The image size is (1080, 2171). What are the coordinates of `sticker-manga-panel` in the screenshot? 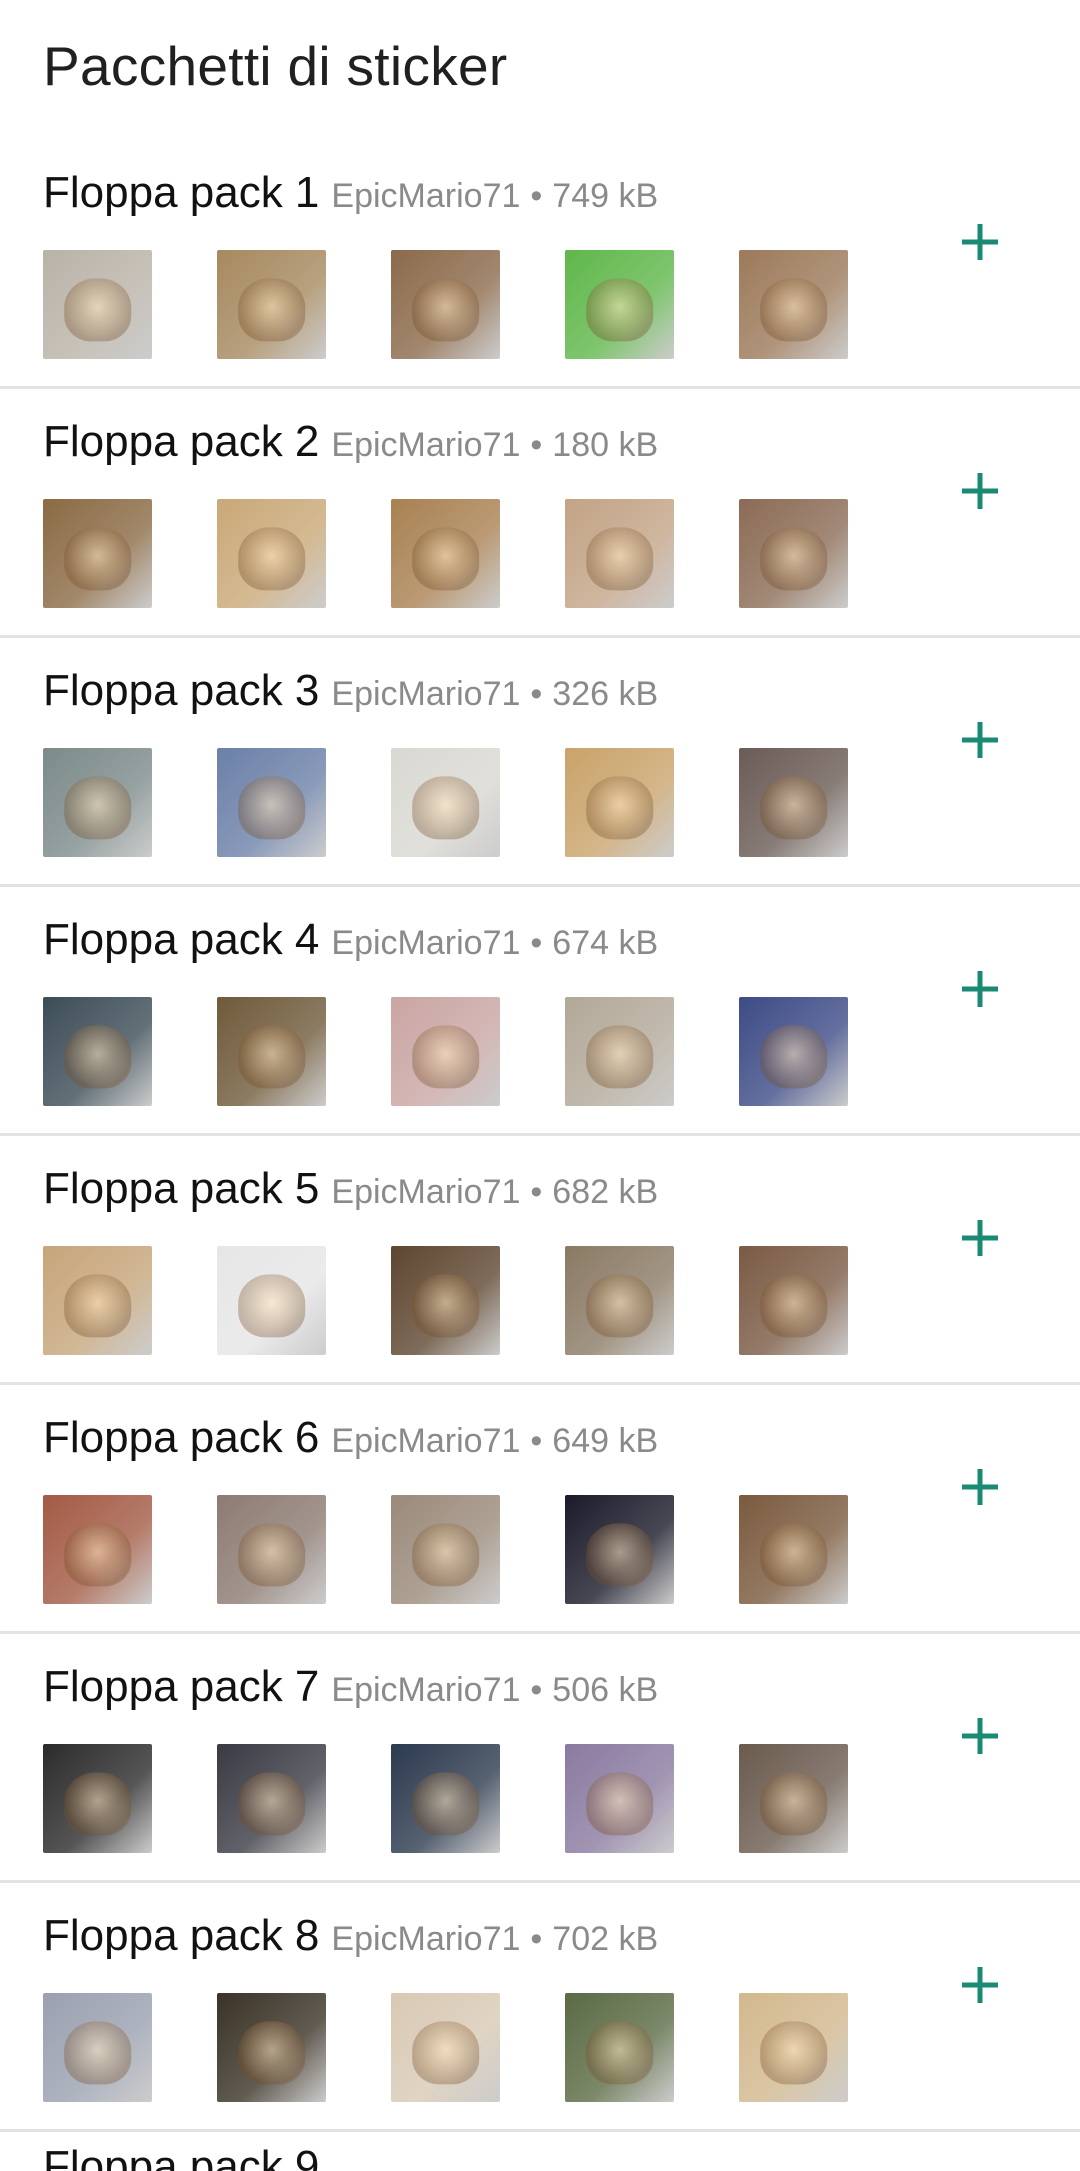 It's located at (271, 1300).